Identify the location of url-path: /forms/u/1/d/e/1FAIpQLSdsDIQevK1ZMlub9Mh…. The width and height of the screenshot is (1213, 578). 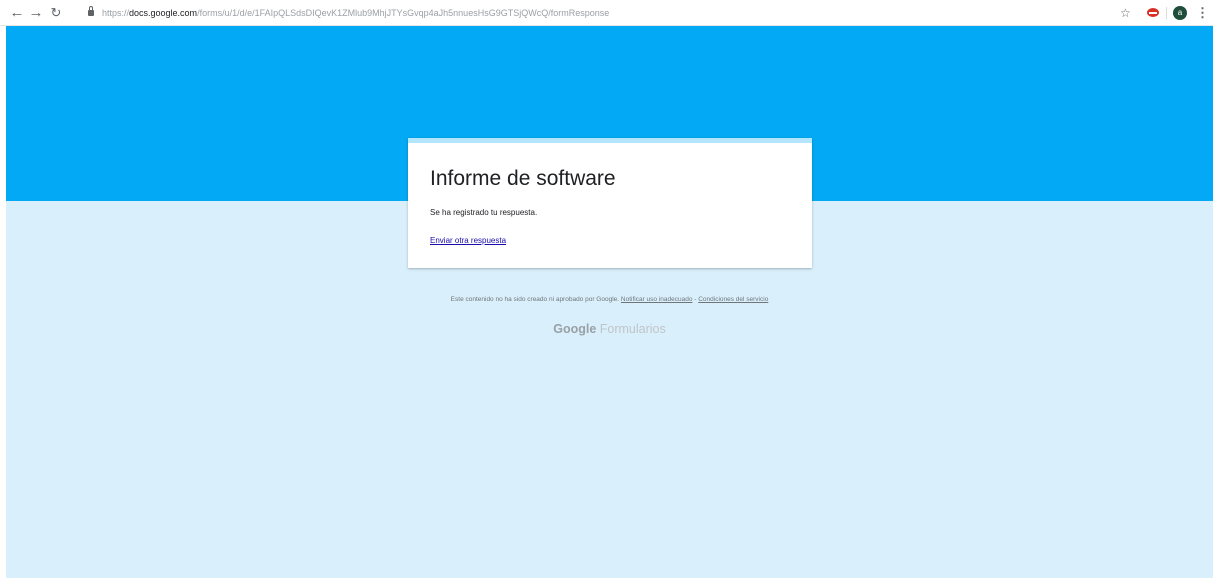
(403, 13).